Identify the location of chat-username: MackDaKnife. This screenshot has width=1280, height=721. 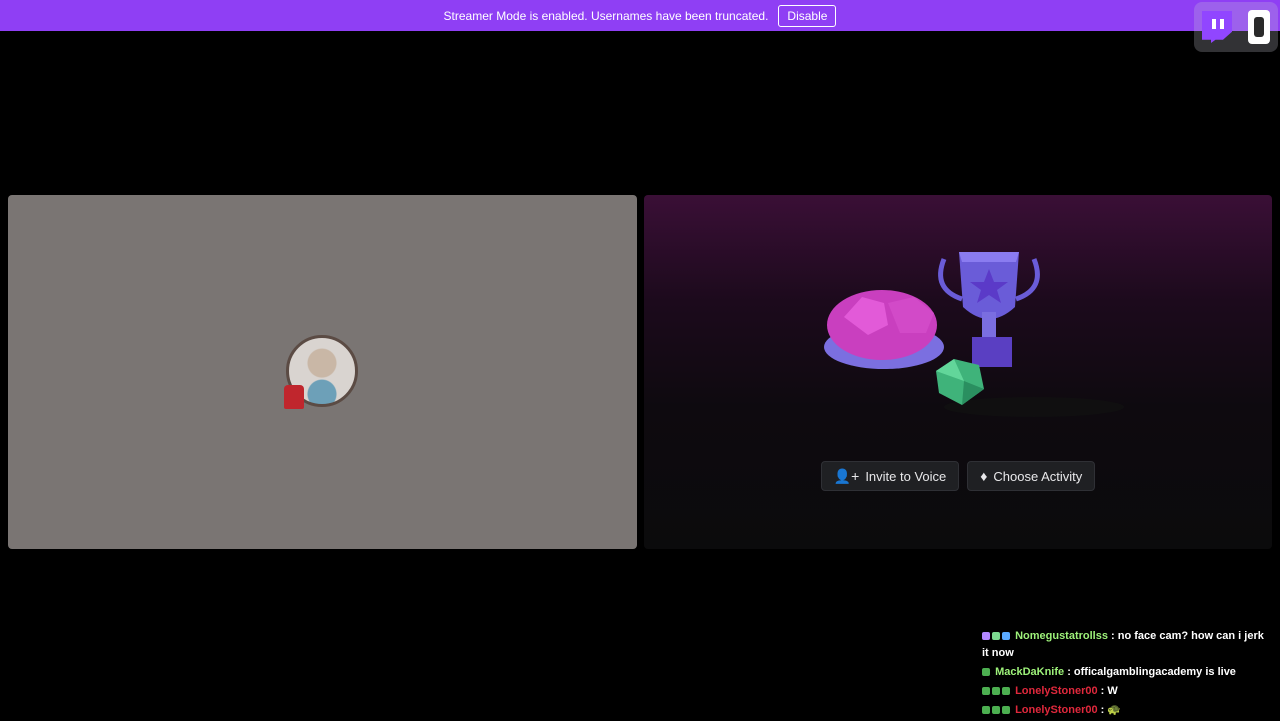
(1030, 672).